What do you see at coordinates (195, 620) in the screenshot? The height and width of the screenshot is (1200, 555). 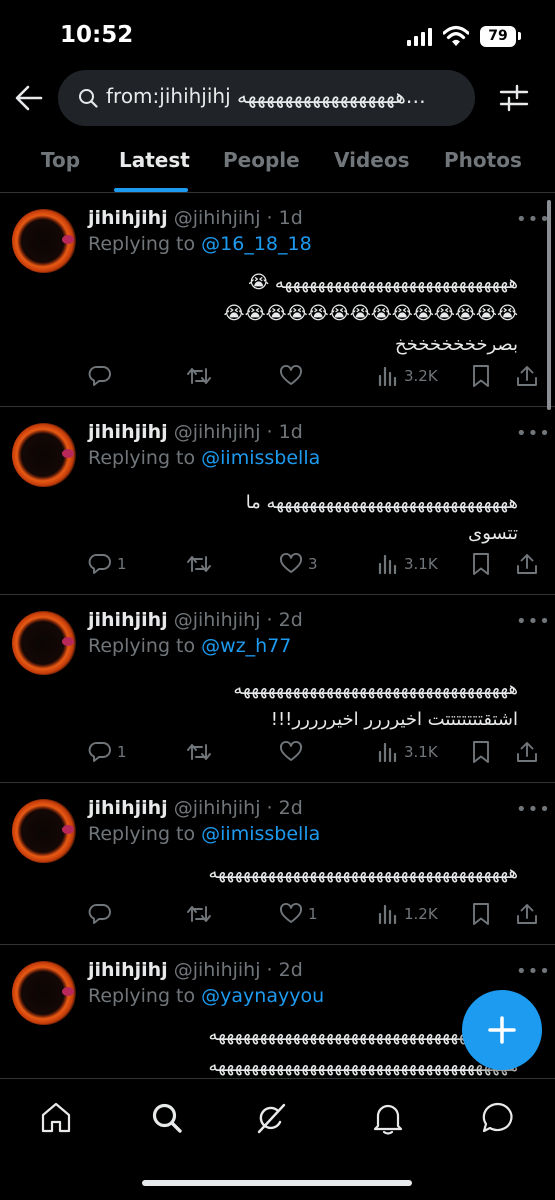 I see `tweet-header: jihihjihj @jihihjihj · 2d` at bounding box center [195, 620].